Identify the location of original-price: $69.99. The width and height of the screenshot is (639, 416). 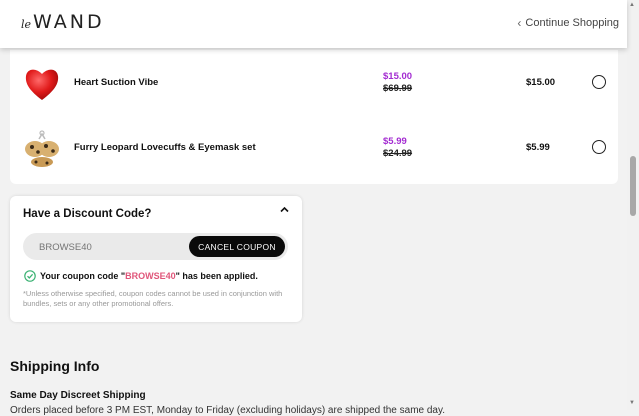
(398, 88).